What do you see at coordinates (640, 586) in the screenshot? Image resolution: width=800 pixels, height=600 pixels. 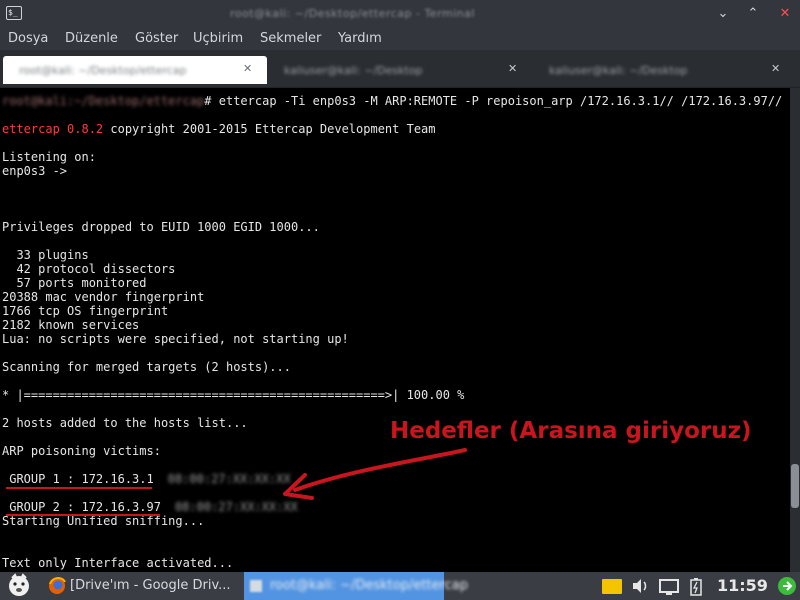 I see `volume-icon` at bounding box center [640, 586].